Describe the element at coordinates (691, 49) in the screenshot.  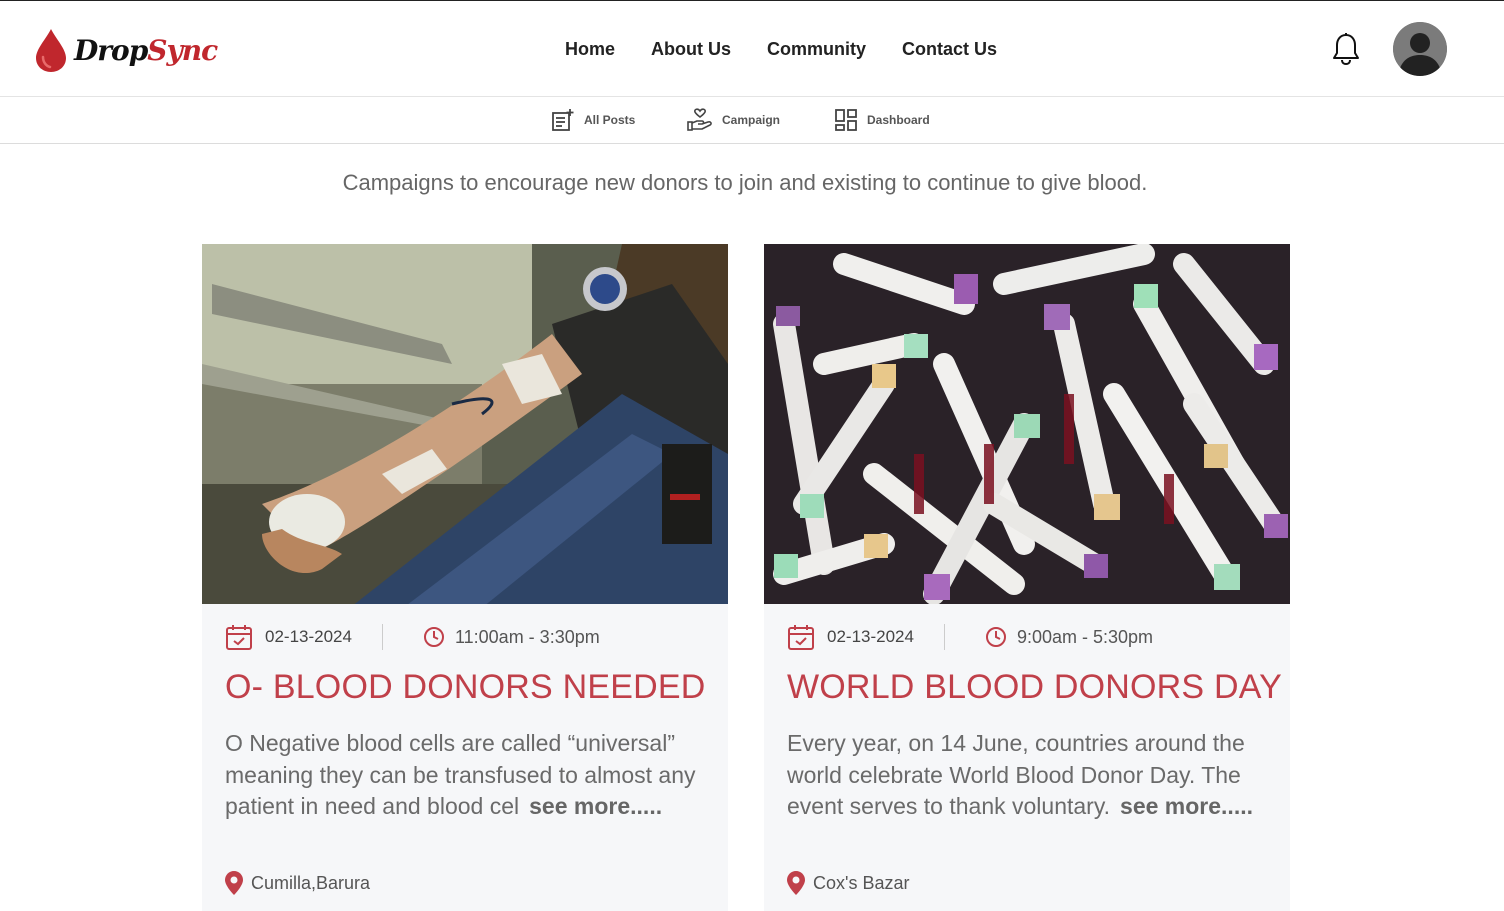
I see `nav-about-us: About Us` at that location.